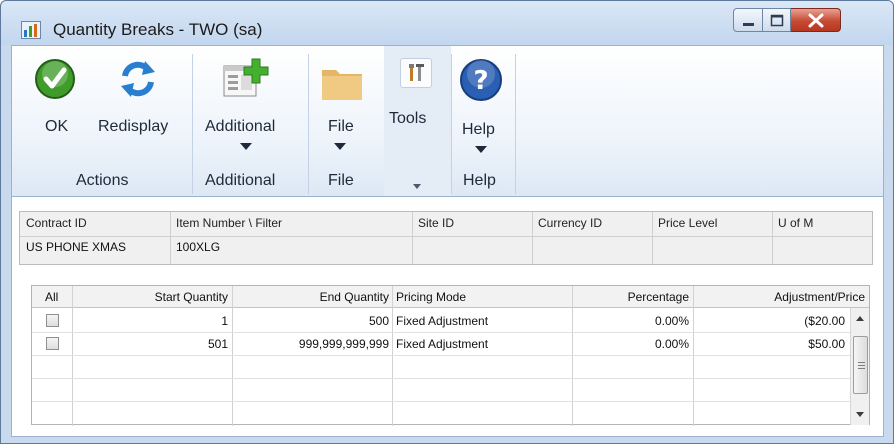 Image resolution: width=894 pixels, height=444 pixels. I want to click on question-circle-icon: ?, so click(481, 81).